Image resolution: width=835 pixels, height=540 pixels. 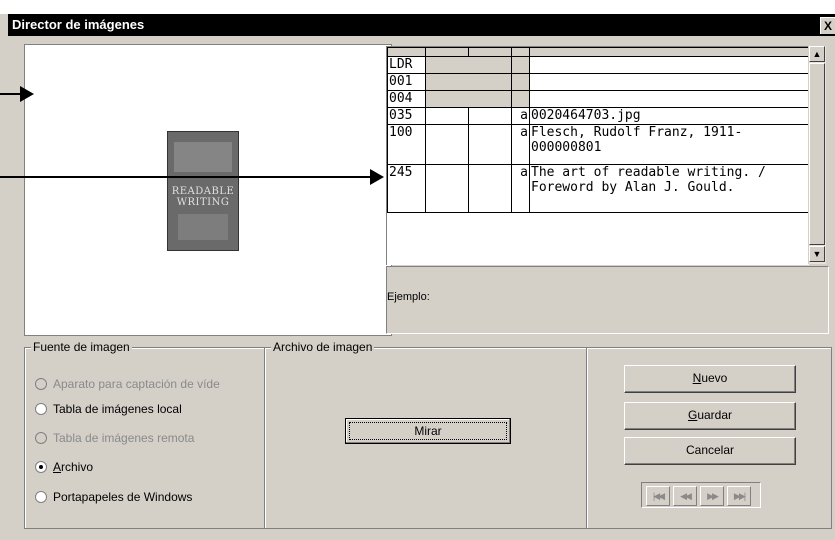 What do you see at coordinates (406, 116) in the screenshot?
I see `tag-cell: 035` at bounding box center [406, 116].